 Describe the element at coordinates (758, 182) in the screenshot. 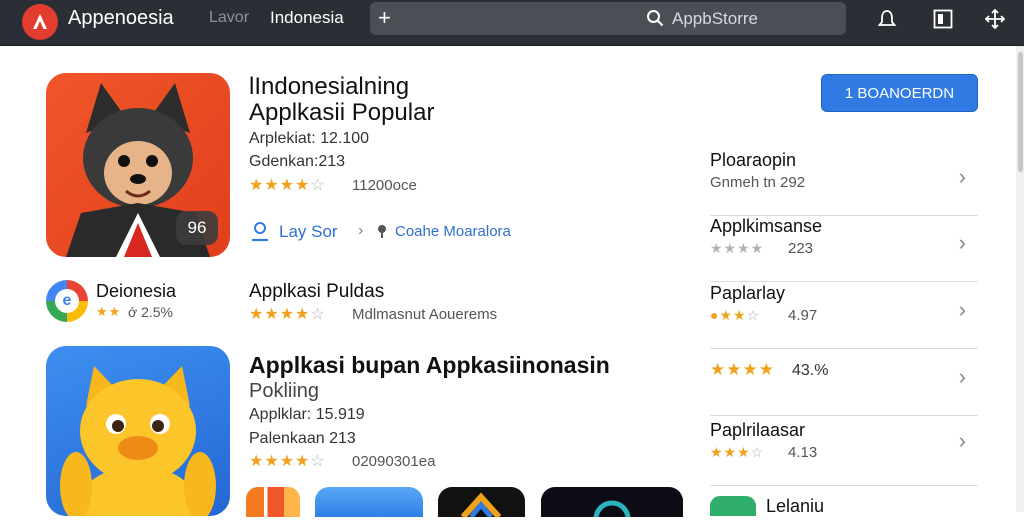

I see `side-item-subtitle: Gnmeh tn 292` at that location.